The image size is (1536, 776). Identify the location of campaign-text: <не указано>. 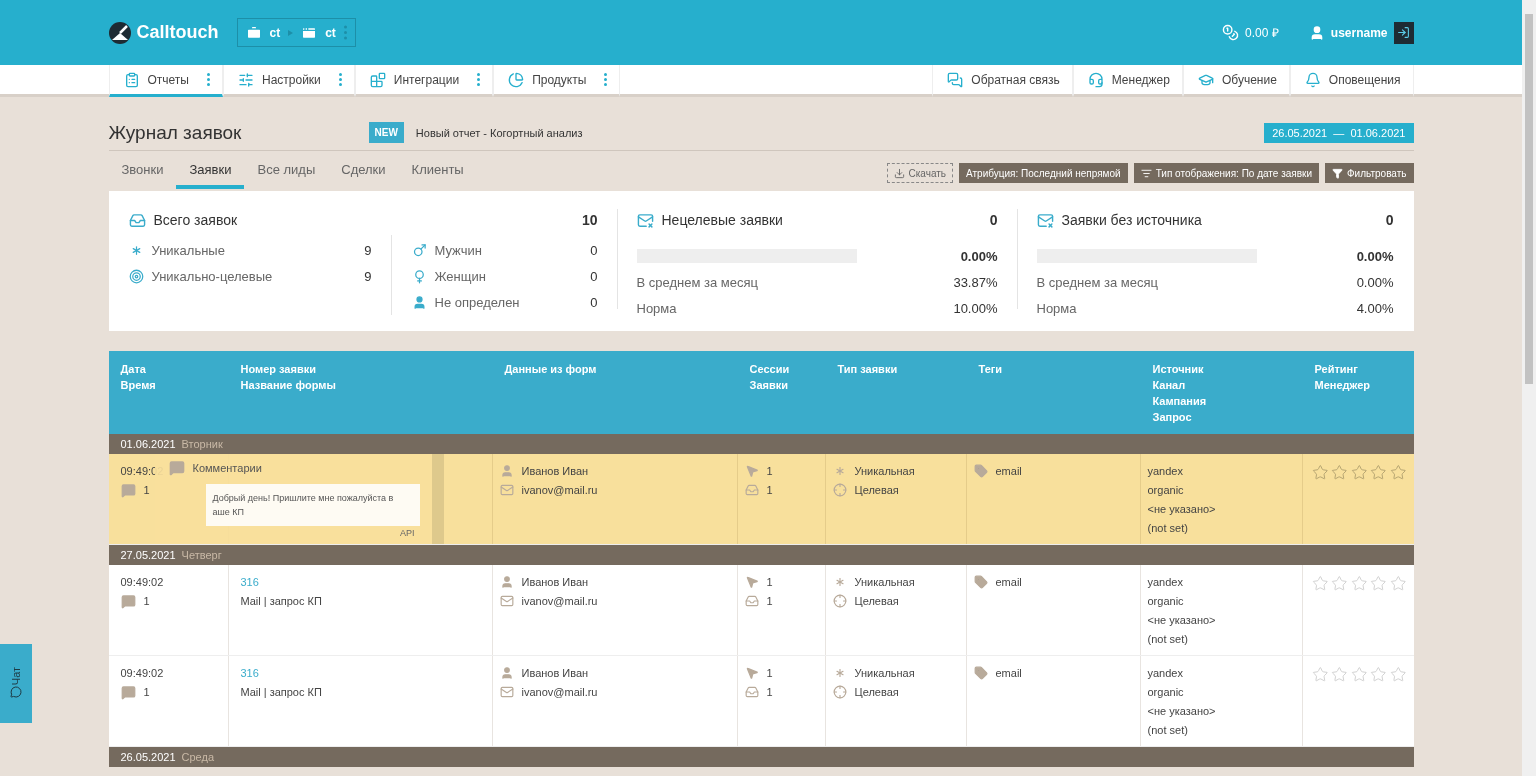
(1181, 711).